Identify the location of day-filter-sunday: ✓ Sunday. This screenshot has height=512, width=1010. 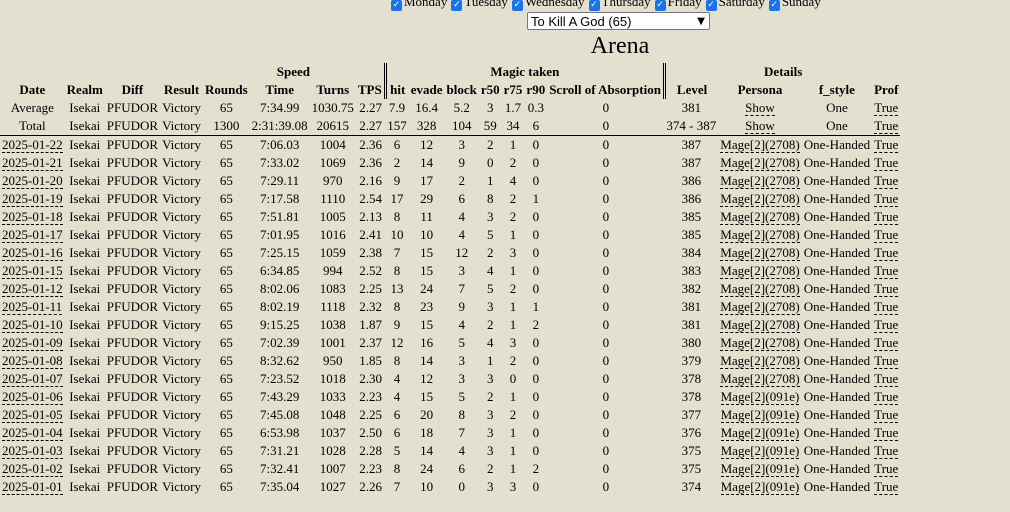
(794, 5).